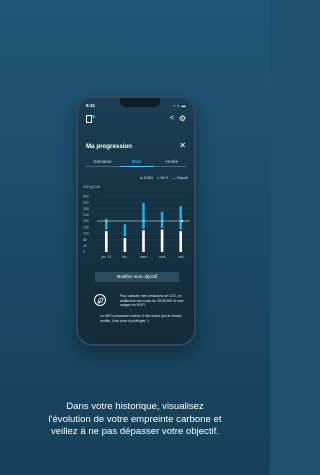  What do you see at coordinates (93, 116) in the screenshot?
I see `notification-dot` at bounding box center [93, 116].